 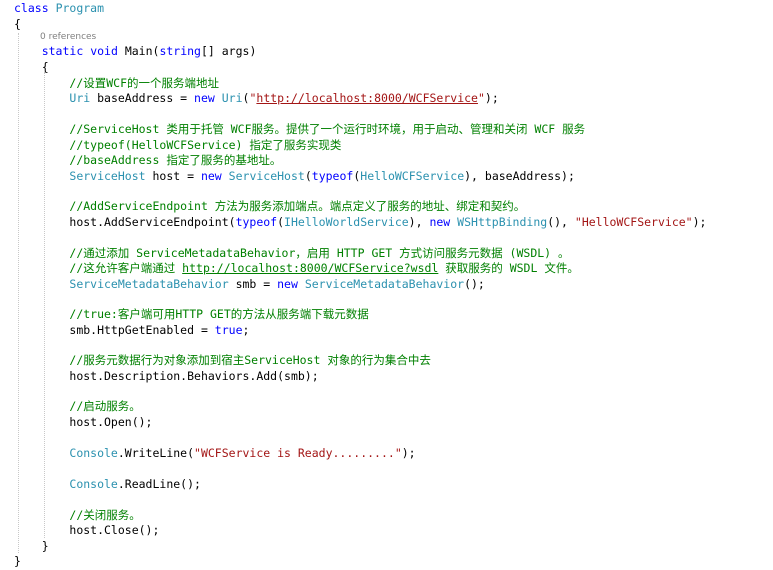 I want to click on code-comment: //设置WCF的一个服务端地址, so click(x=144, y=83).